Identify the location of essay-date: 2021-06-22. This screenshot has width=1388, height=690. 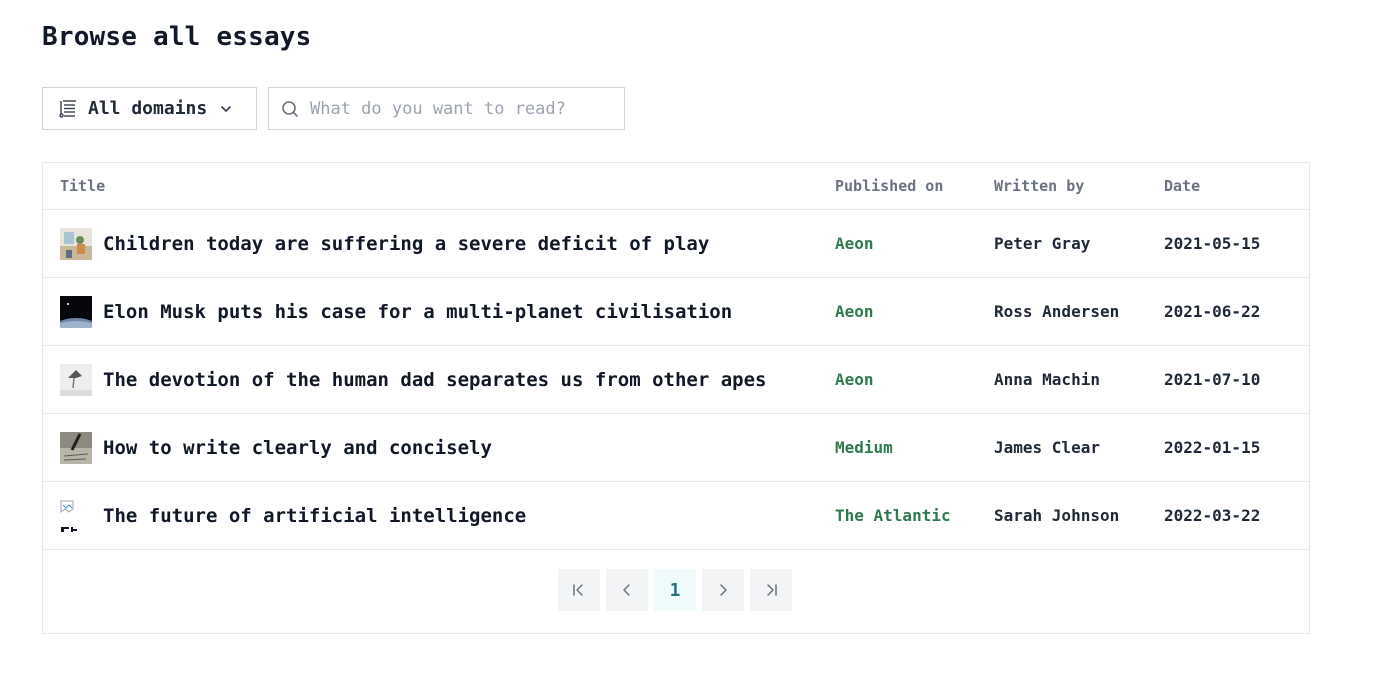
(1212, 311).